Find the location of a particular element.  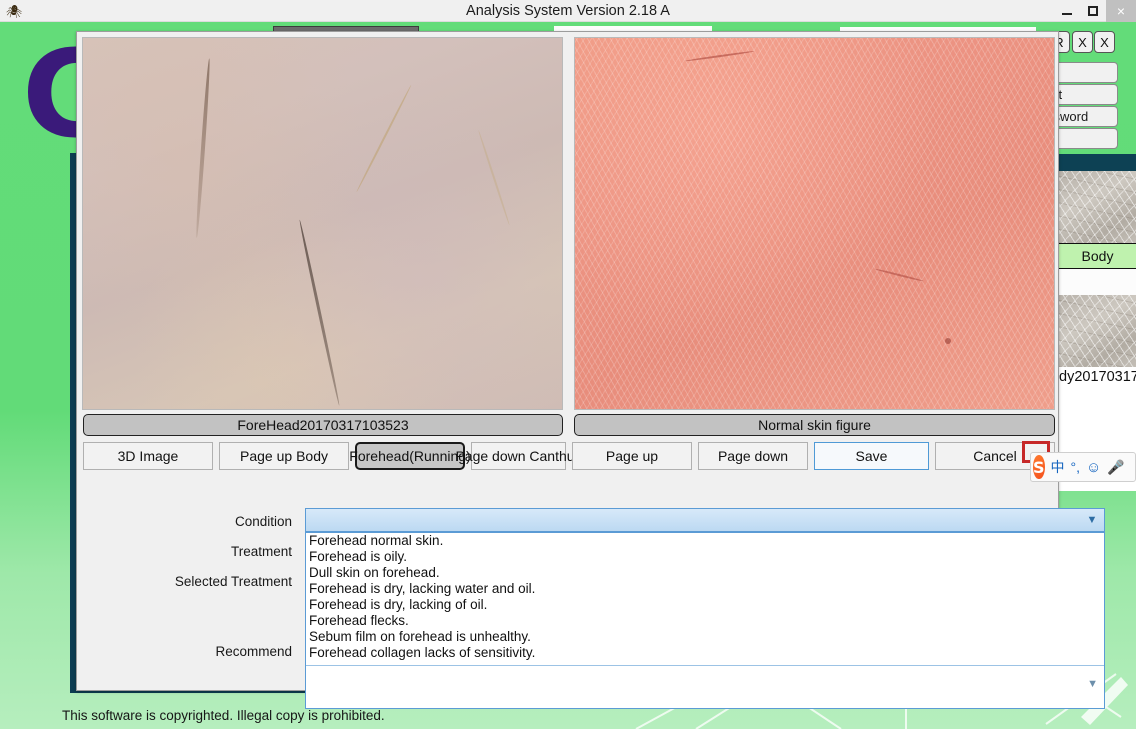

thumbnail-panel: Body dy201703171 is located at coordinates (1096, 331).